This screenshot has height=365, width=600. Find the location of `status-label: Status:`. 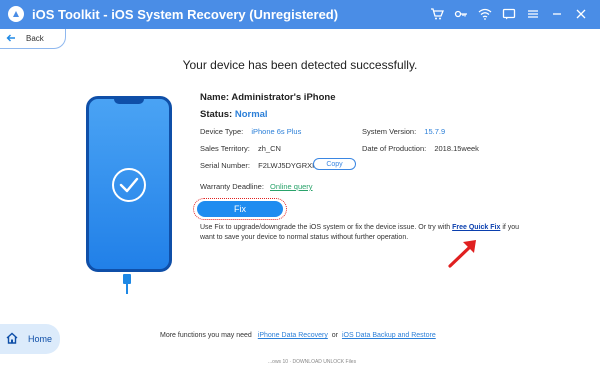

status-label: Status: is located at coordinates (216, 114).